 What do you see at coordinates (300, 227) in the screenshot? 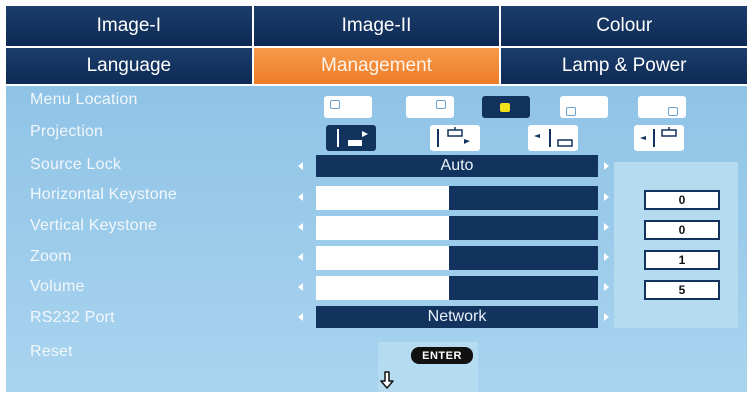
I see `vertical-keystone-left-arrow` at bounding box center [300, 227].